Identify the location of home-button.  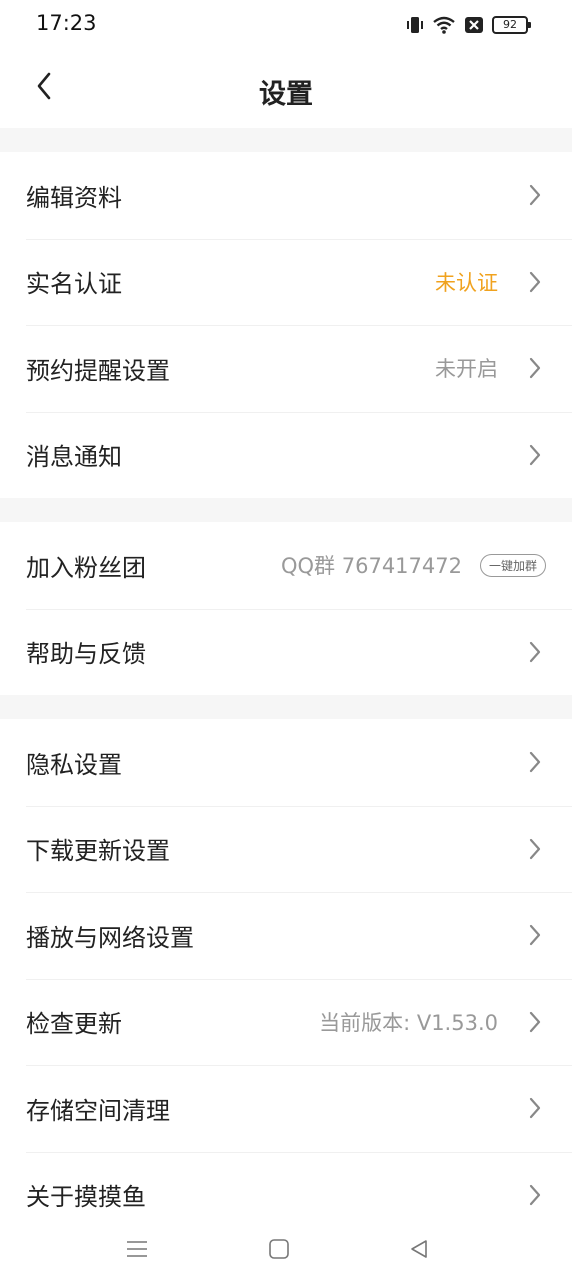
(279, 1249).